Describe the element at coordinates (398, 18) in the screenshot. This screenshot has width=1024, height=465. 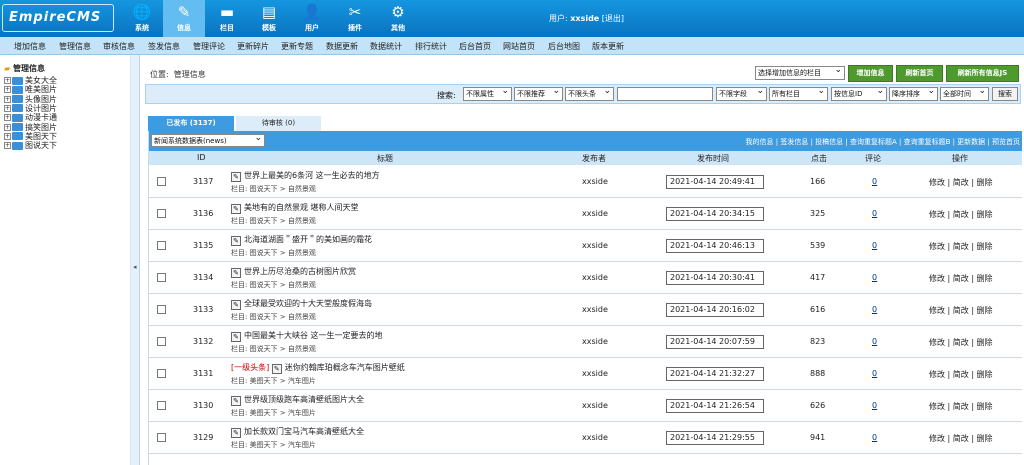
I see `topnav-gear: ⚙ 其他` at that location.